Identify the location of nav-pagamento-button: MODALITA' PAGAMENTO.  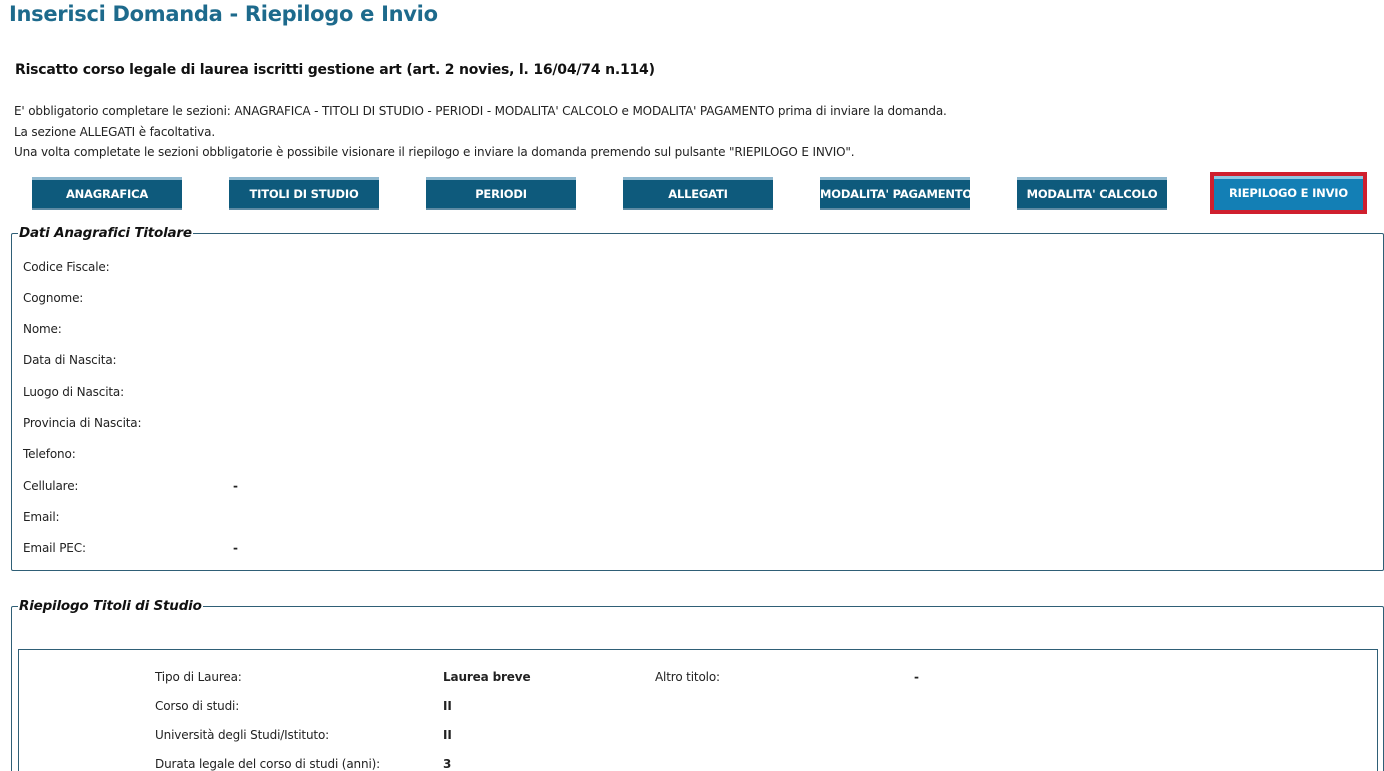
(896, 193).